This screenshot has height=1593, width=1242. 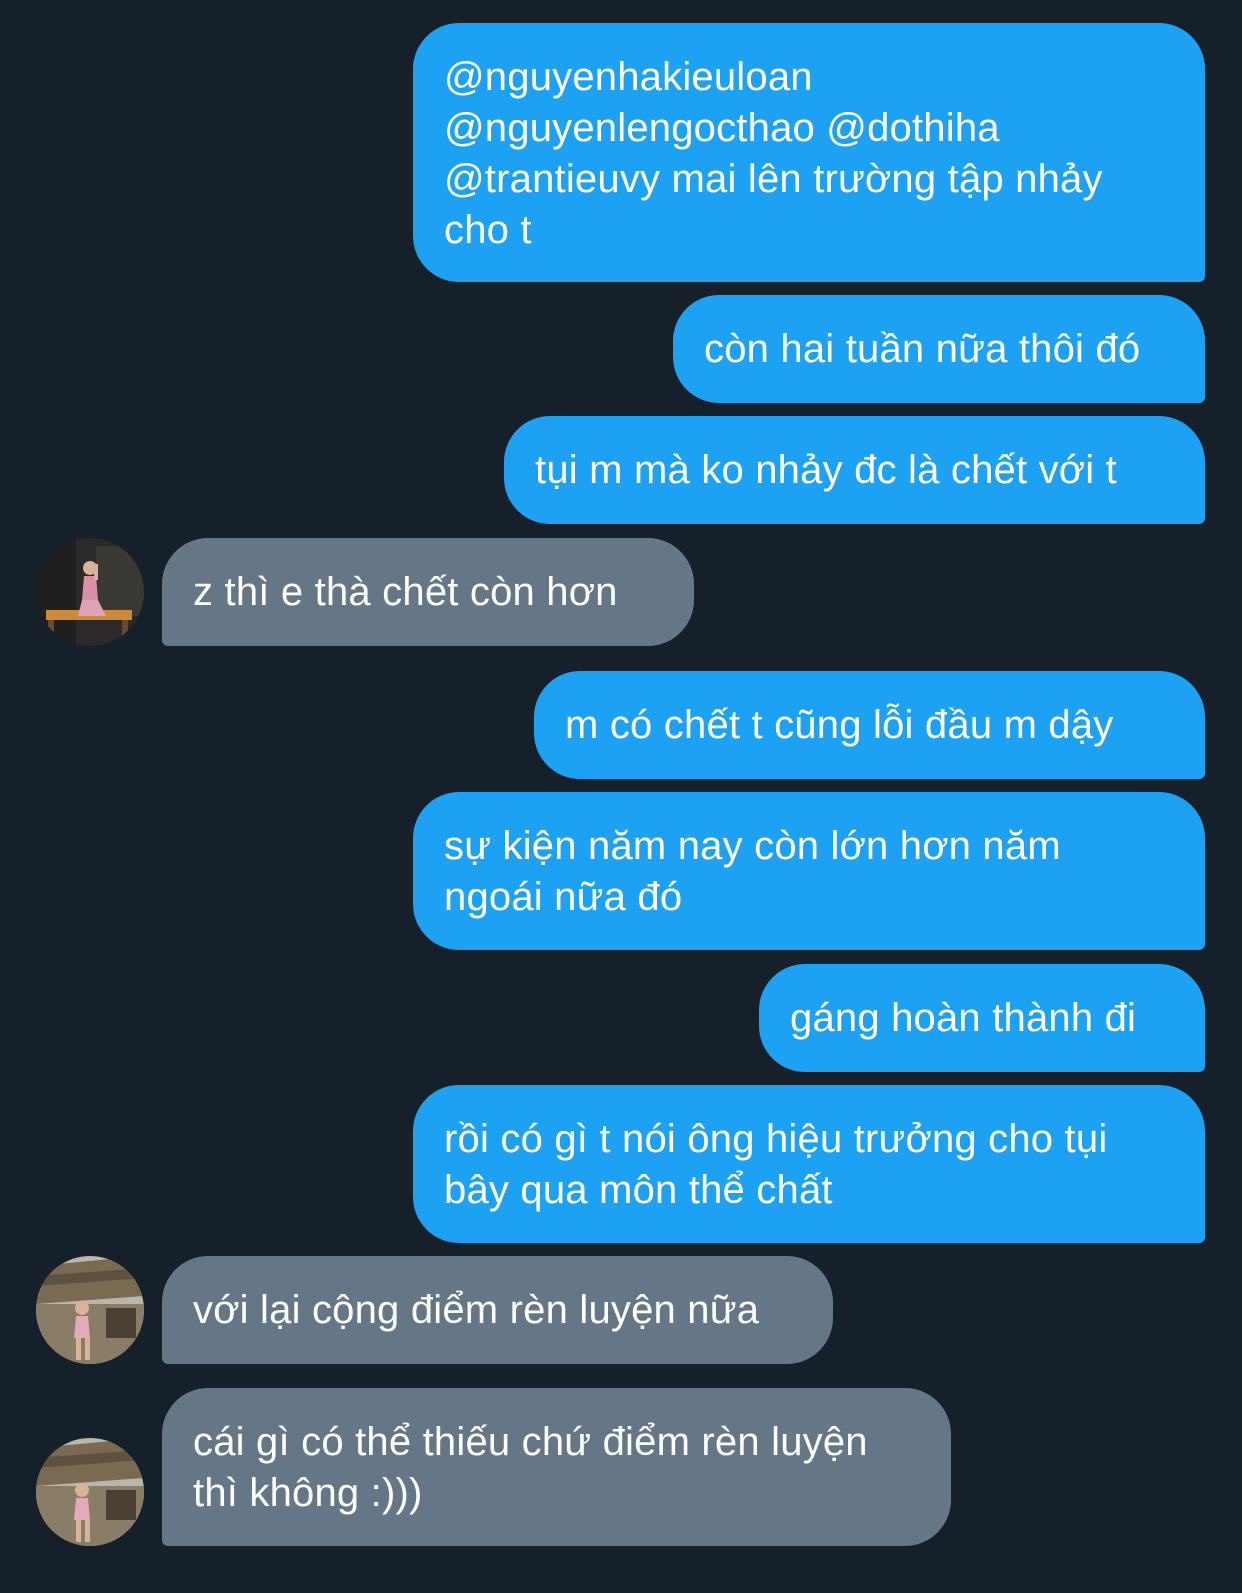 I want to click on message-bubble-sent: m có chết t cũng lỗi đầu m dậy, so click(x=869, y=725).